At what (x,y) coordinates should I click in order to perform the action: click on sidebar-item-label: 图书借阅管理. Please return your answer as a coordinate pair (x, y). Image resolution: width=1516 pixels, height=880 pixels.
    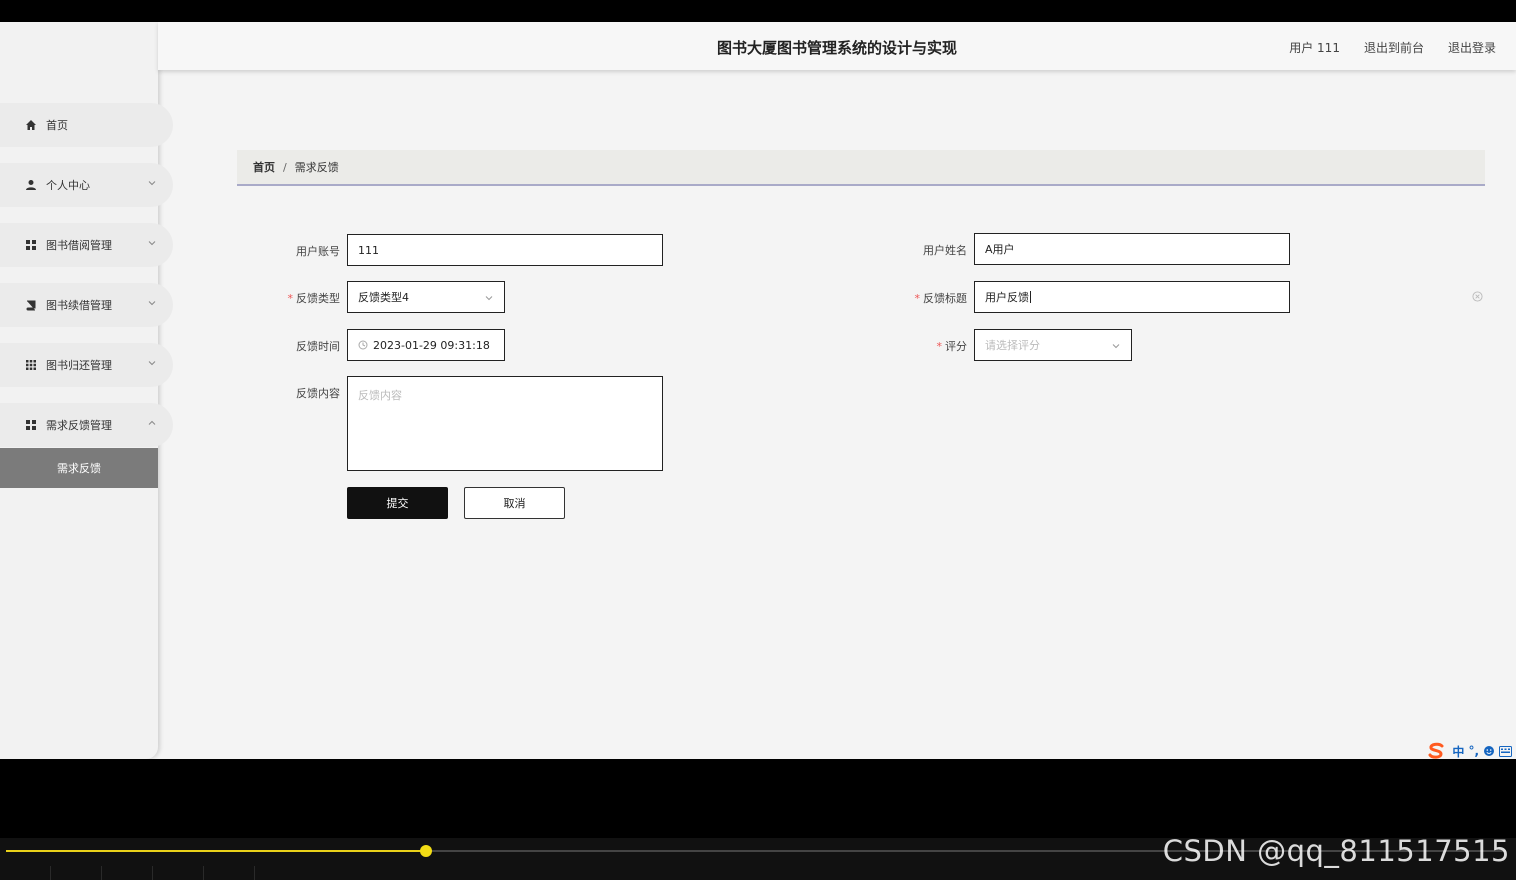
    Looking at the image, I should click on (79, 245).